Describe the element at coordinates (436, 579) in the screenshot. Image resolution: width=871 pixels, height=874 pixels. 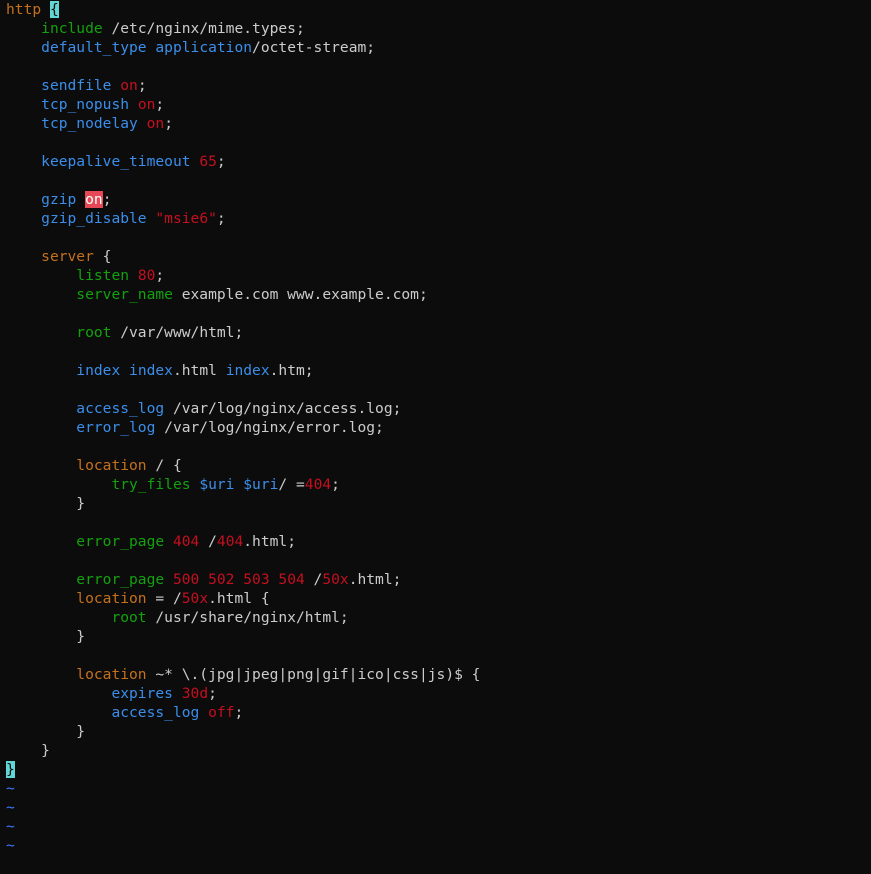
I see `code-line: error_page 500 502 503 504 /50x.html;` at that location.